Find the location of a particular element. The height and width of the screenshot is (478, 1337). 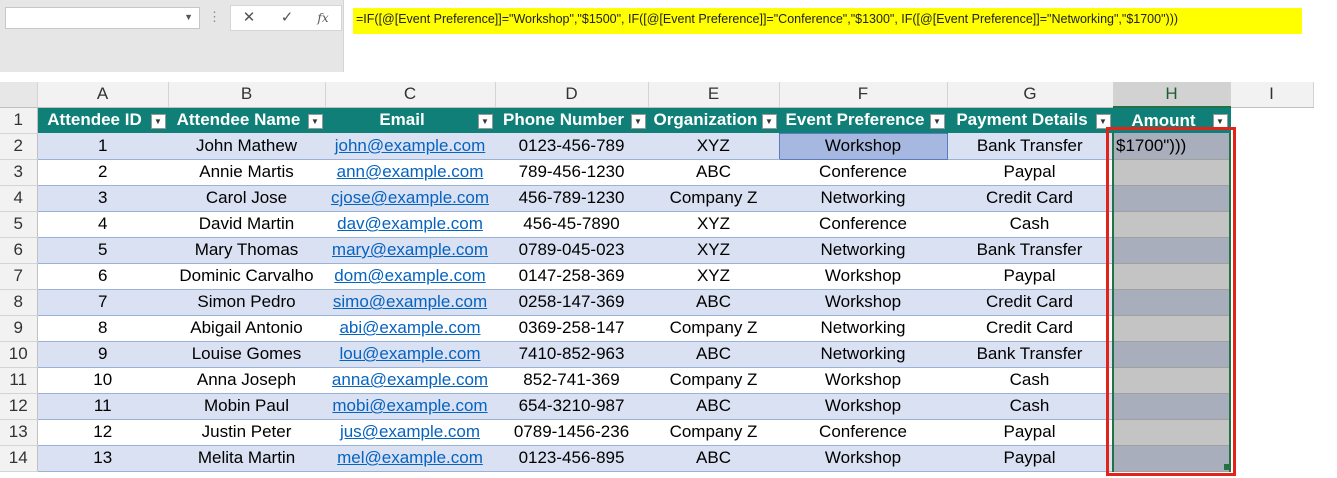

fill-handle is located at coordinates (1227, 467).